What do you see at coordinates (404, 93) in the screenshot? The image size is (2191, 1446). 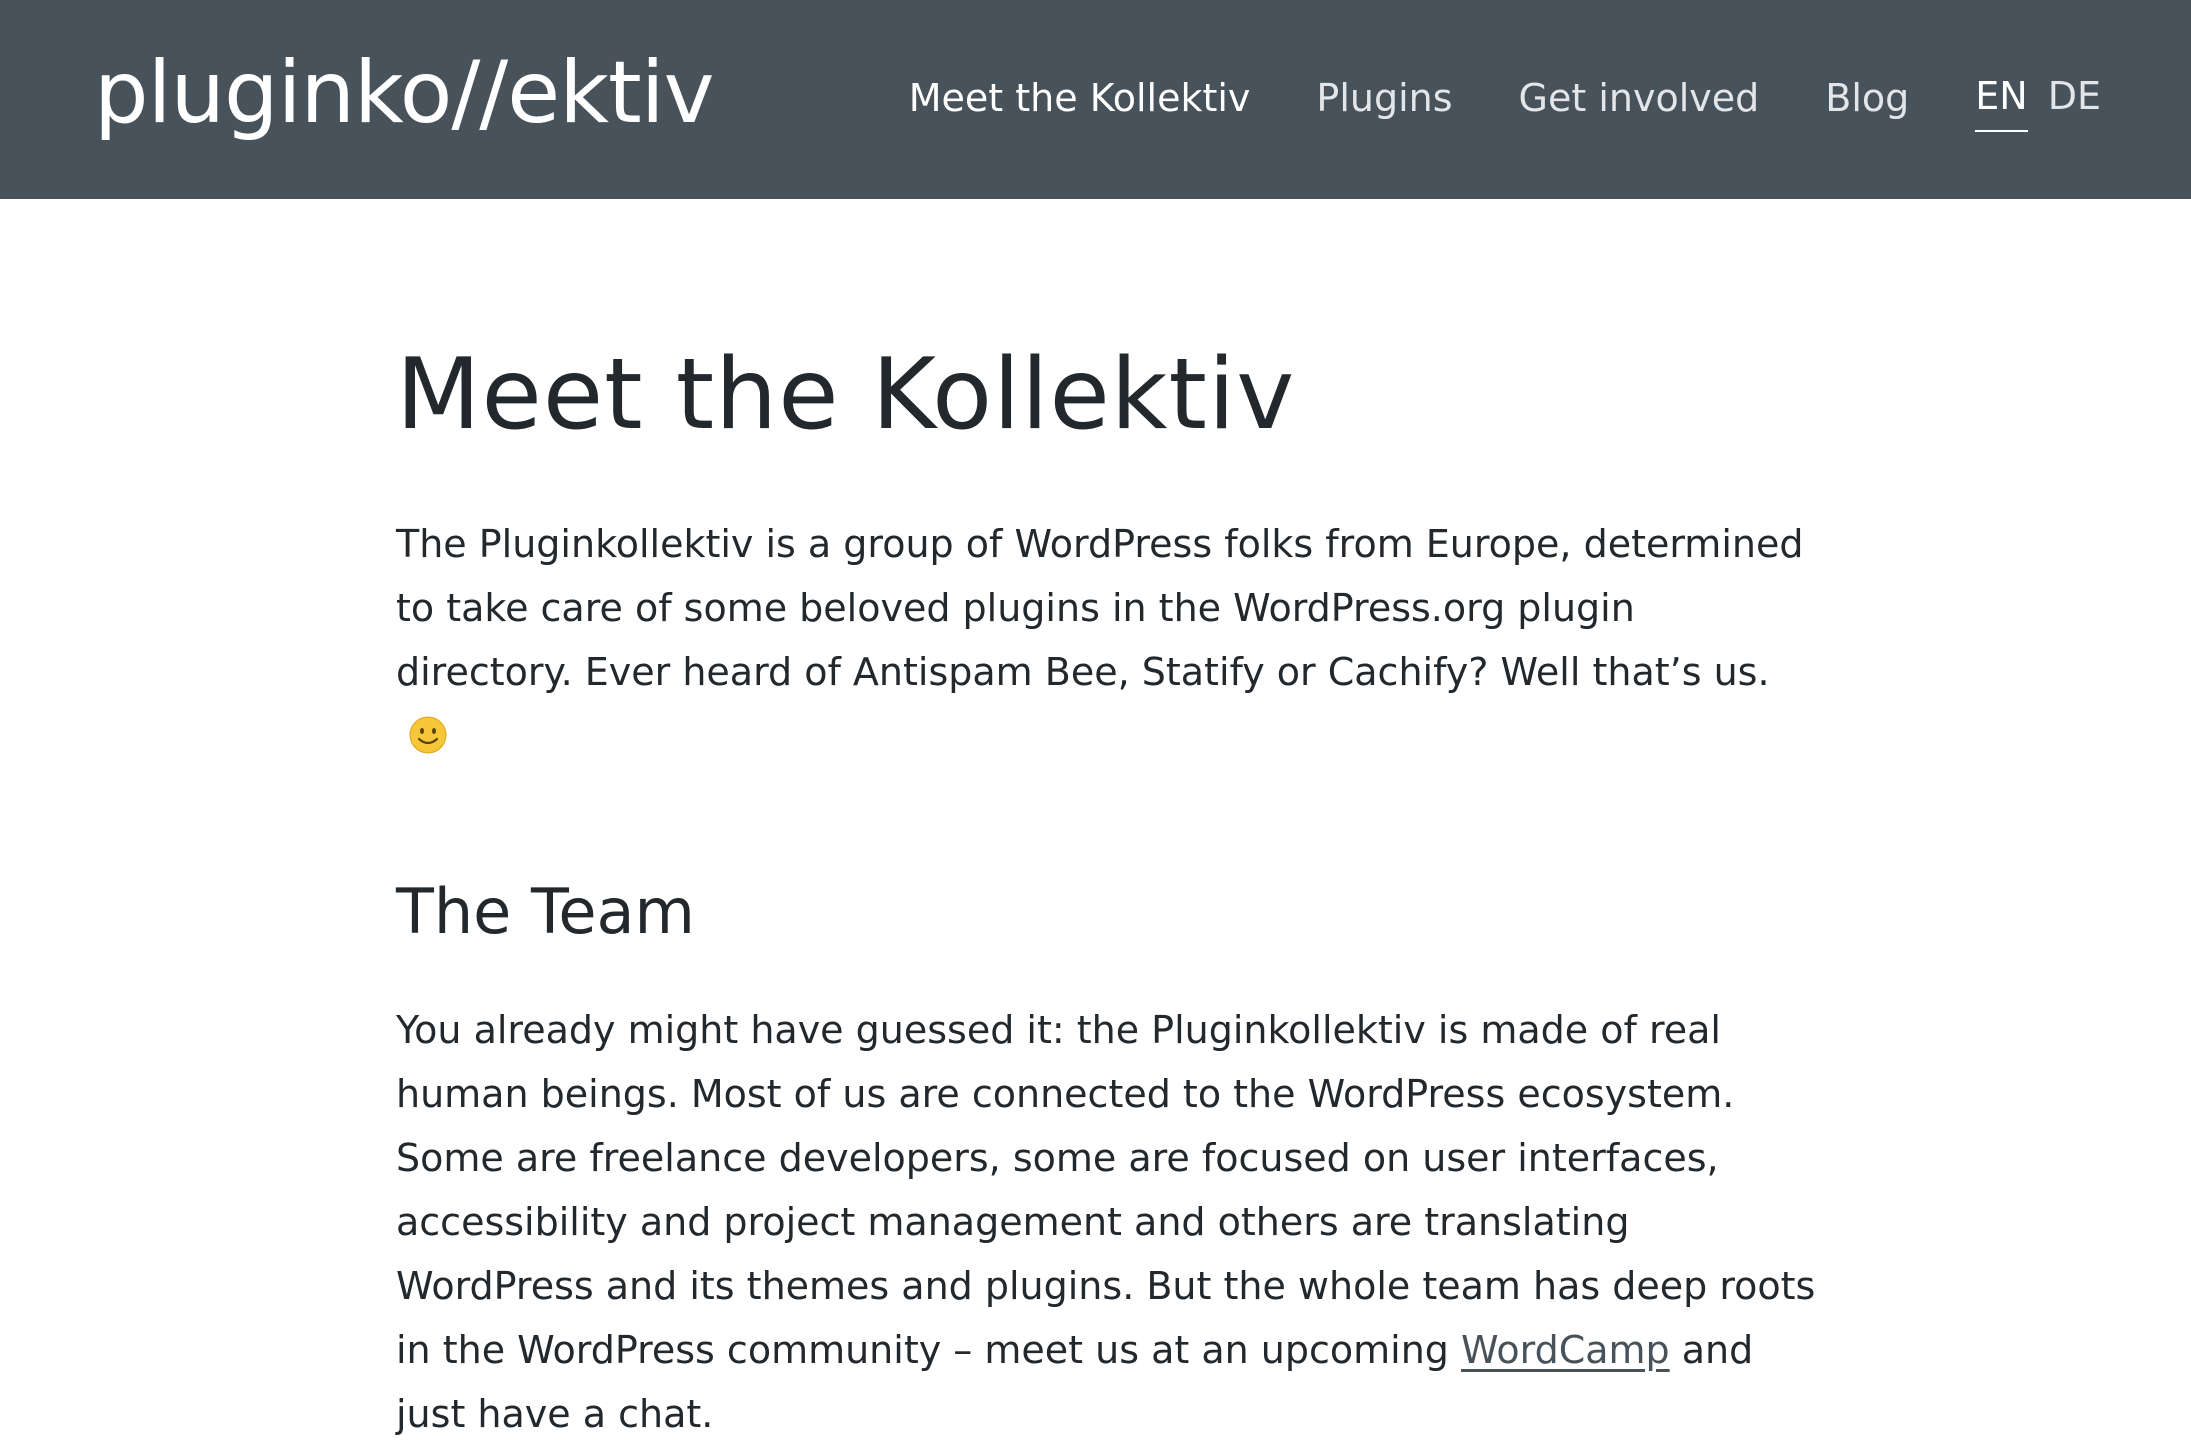 I see `site-logo: pluginko//ektiv` at bounding box center [404, 93].